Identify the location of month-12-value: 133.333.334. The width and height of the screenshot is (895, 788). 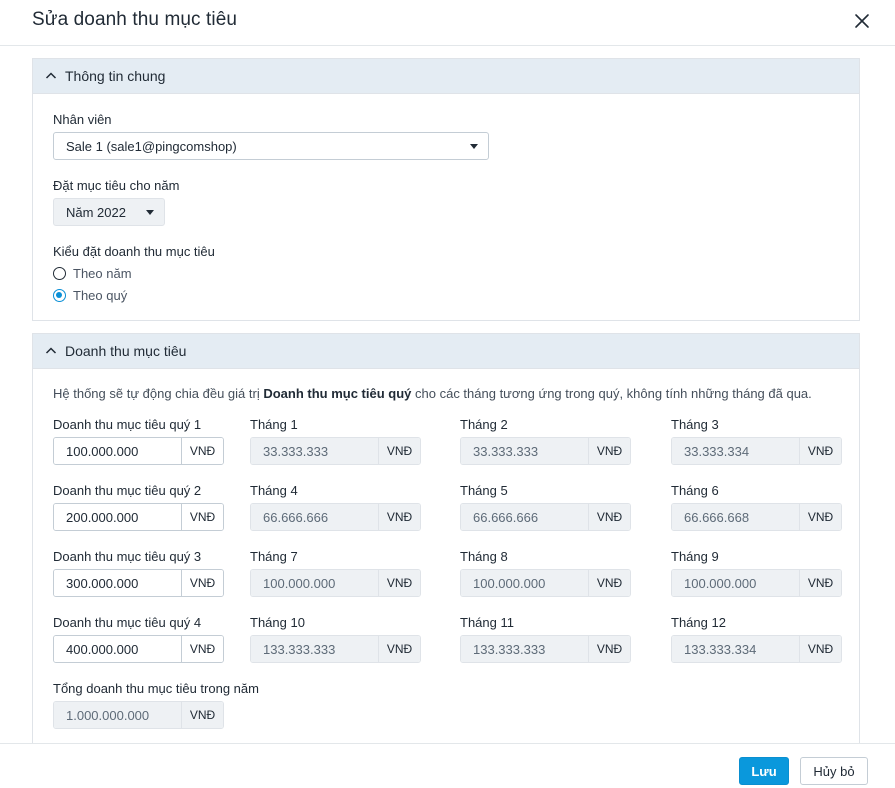
(735, 649).